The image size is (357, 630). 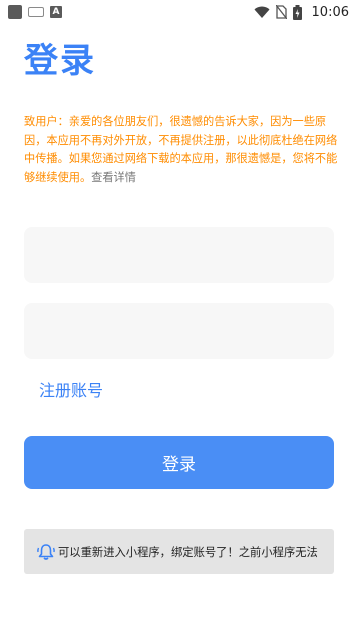 What do you see at coordinates (179, 331) in the screenshot?
I see `password-input` at bounding box center [179, 331].